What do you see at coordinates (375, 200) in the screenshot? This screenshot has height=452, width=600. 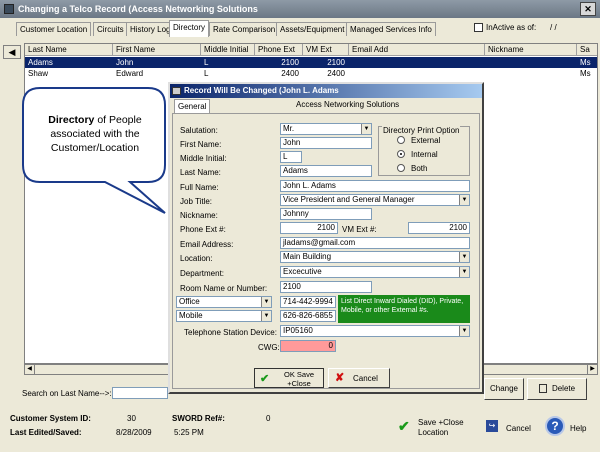 I see `job-title-select: Vice President and General Manager ▼` at bounding box center [375, 200].